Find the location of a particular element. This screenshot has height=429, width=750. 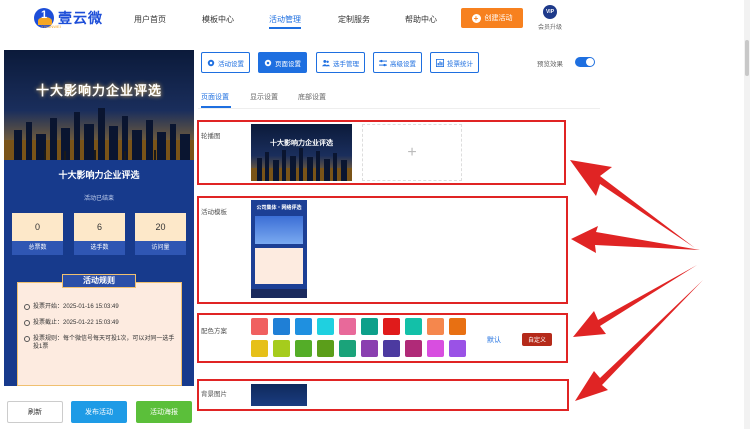

contestant-manage-button: 选手管理 is located at coordinates (340, 62).